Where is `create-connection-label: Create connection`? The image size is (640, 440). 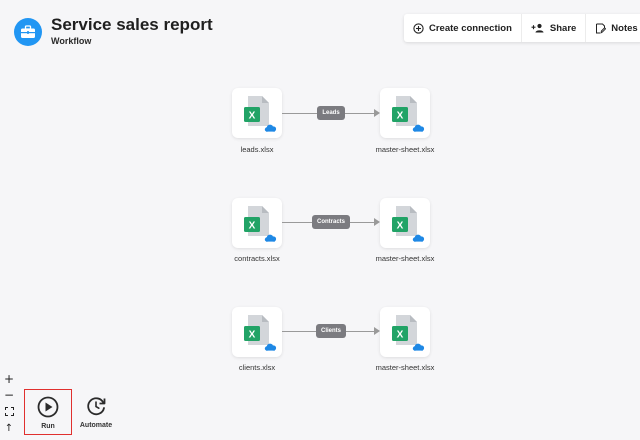 create-connection-label: Create connection is located at coordinates (470, 28).